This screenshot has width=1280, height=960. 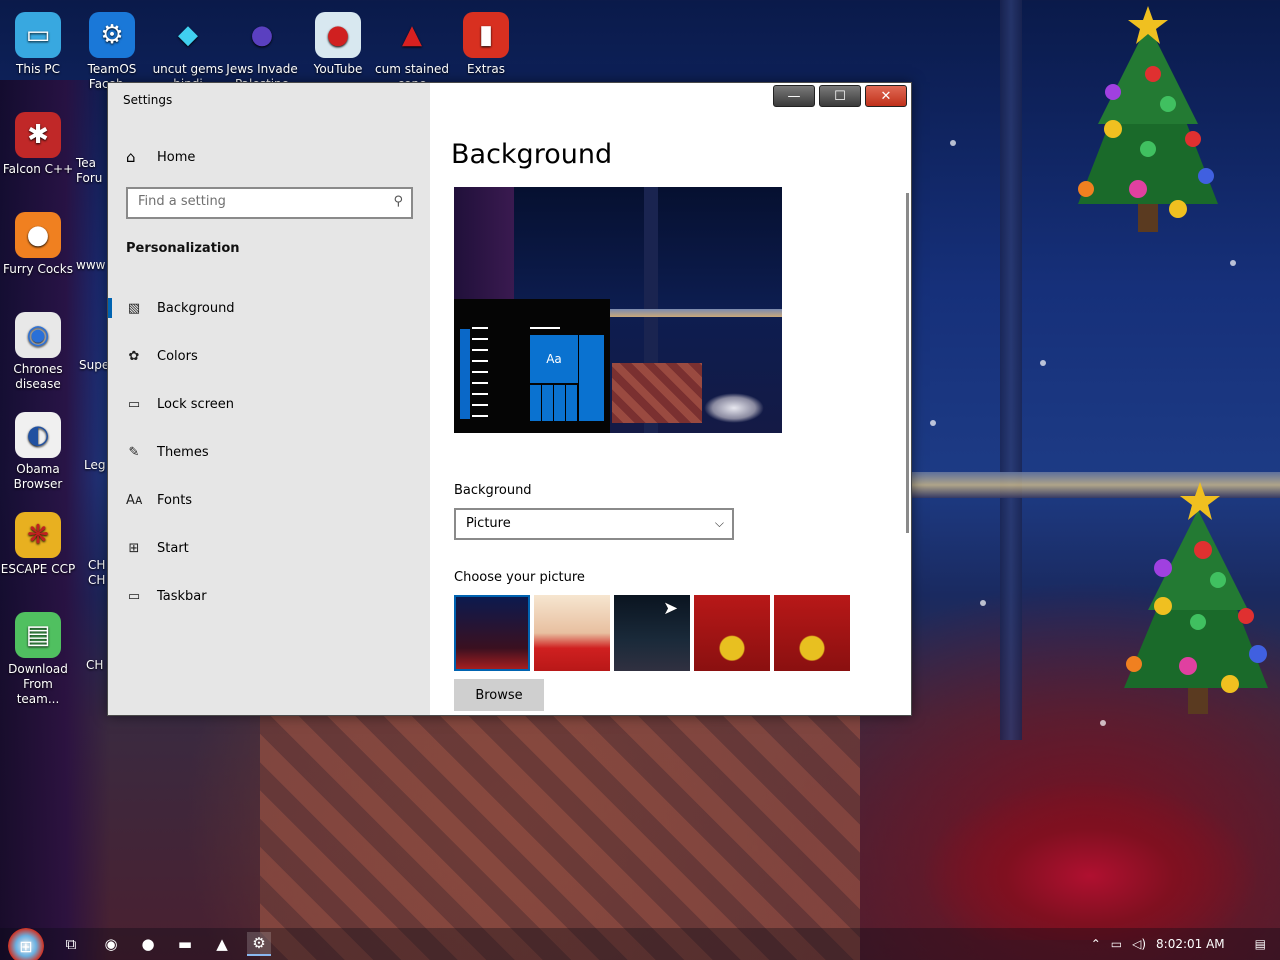 What do you see at coordinates (38, 476) in the screenshot?
I see `desktop-icon-label: Obama Browser` at bounding box center [38, 476].